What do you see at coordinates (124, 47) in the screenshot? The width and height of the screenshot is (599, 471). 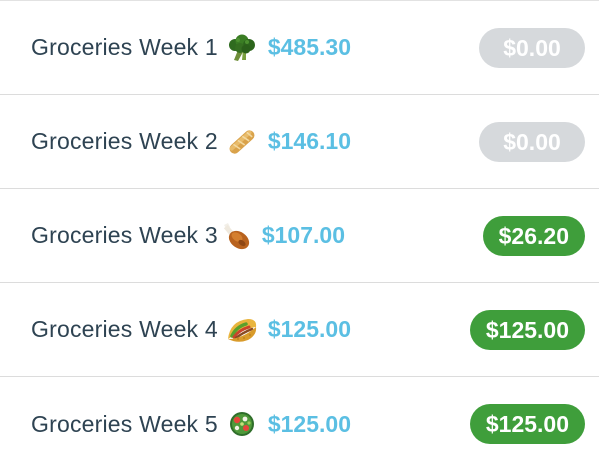 I see `category-name: Groceries Week 1` at bounding box center [124, 47].